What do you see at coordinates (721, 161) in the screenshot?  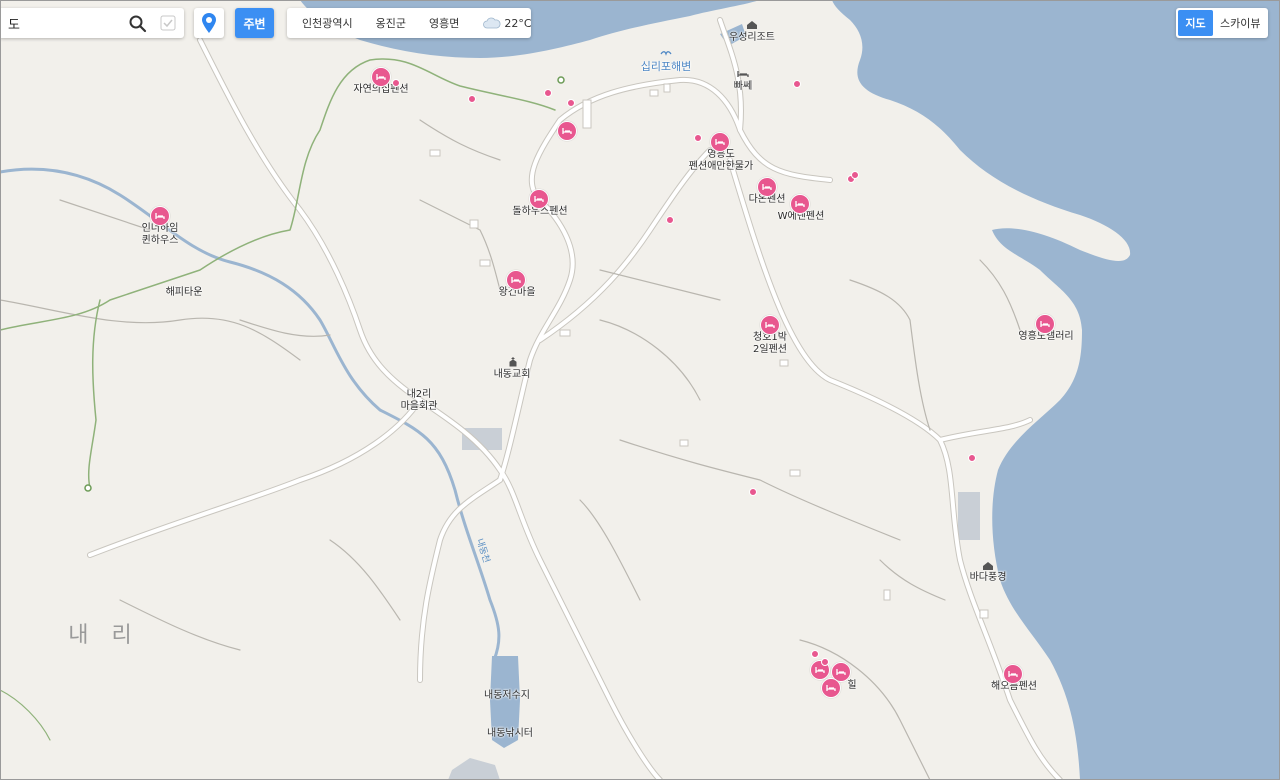 I see `label-yeongheungdo-pension: 영흥도 펜션애만한물가` at bounding box center [721, 161].